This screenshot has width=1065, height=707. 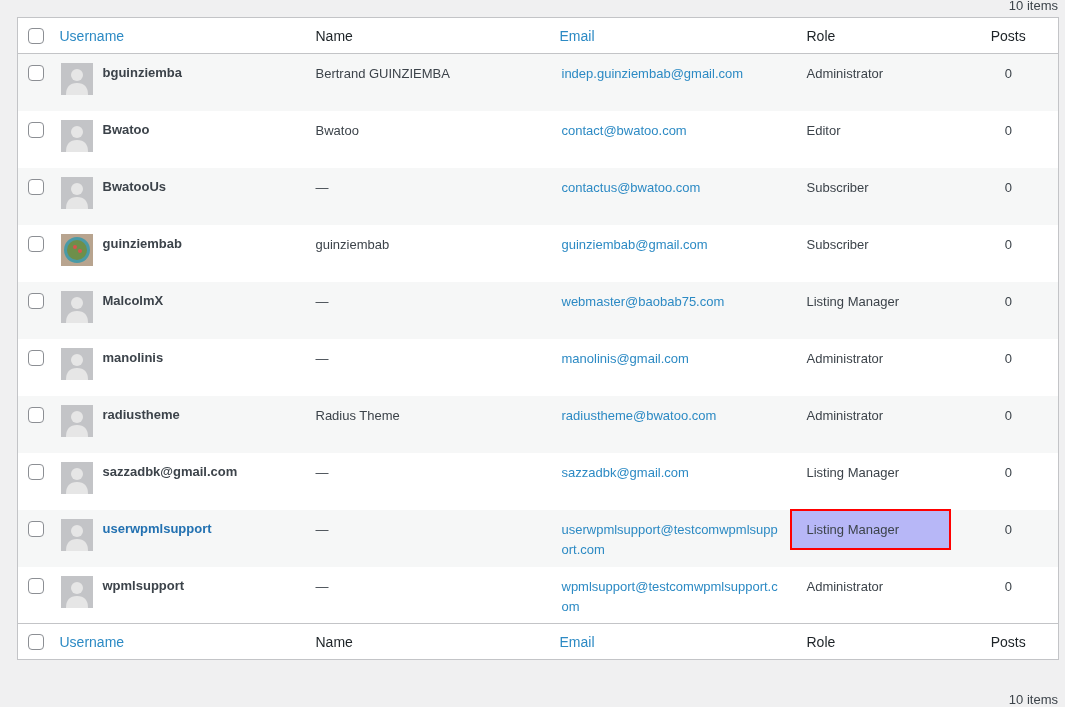 I want to click on role-text: Editor, so click(x=824, y=130).